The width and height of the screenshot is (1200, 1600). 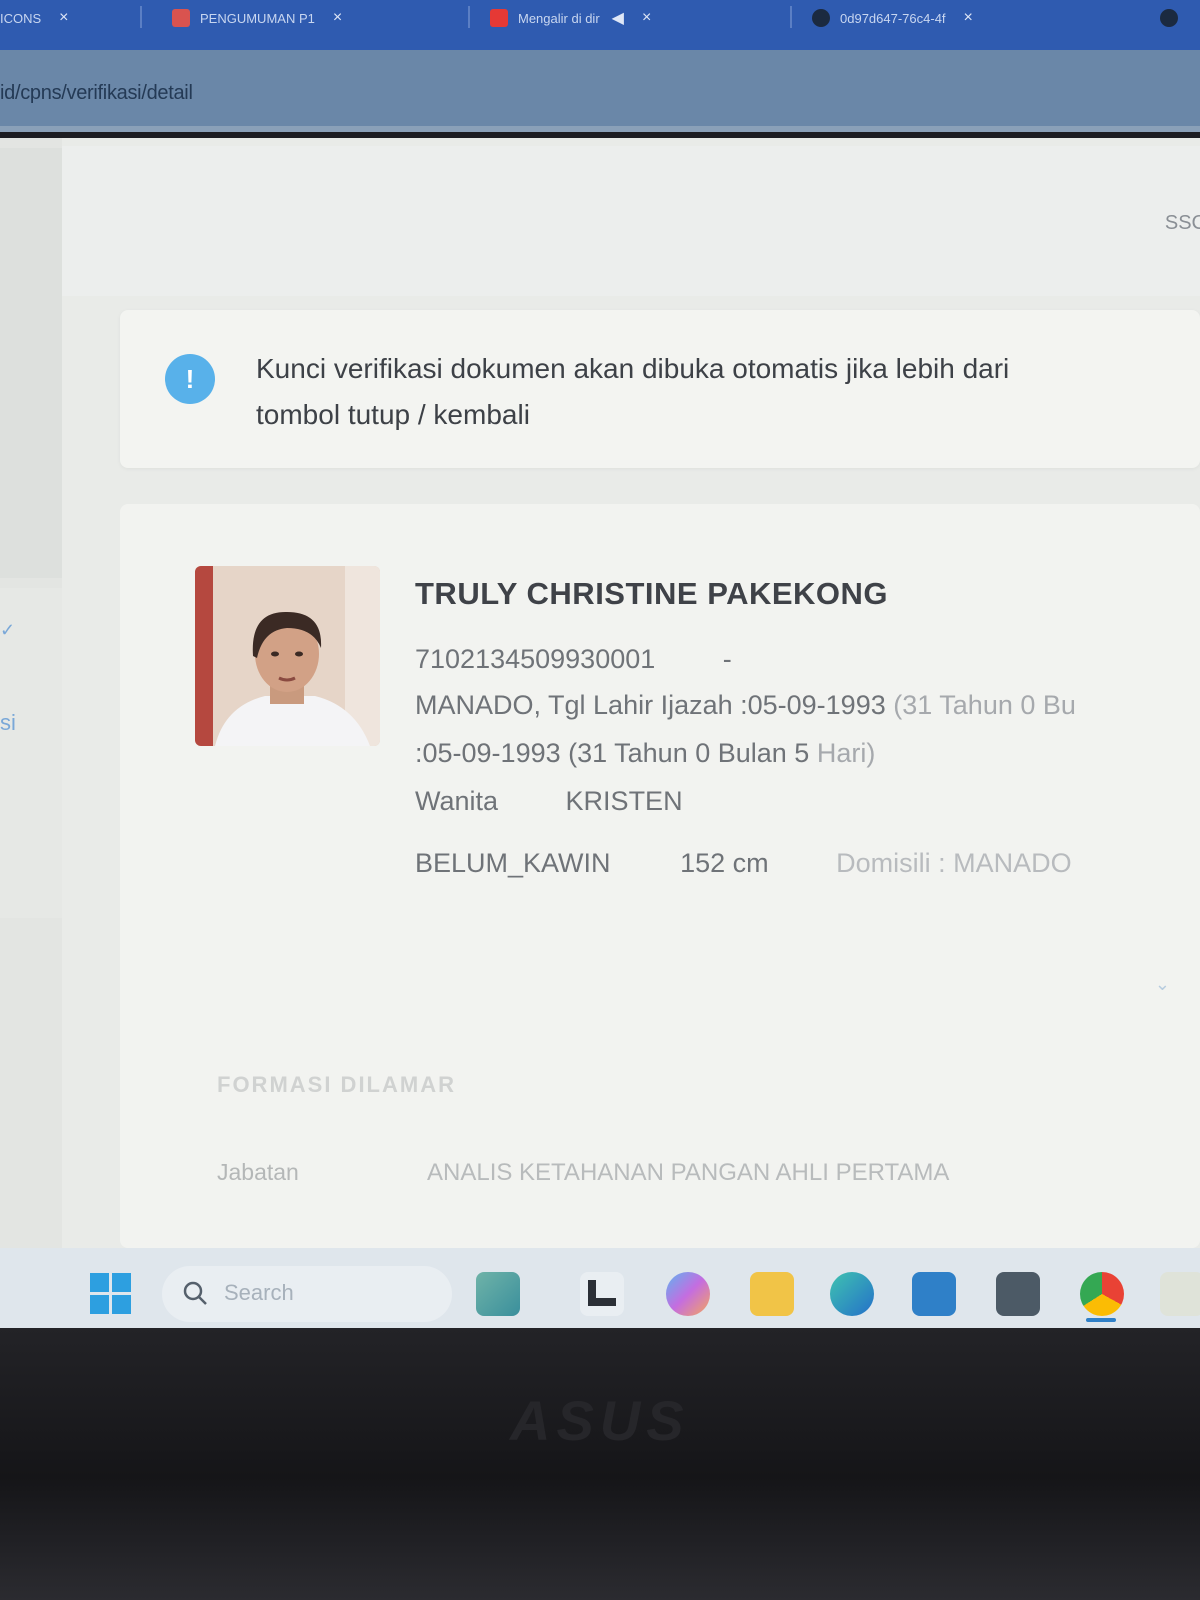 What do you see at coordinates (457, 801) in the screenshot?
I see `gender: Wanita` at bounding box center [457, 801].